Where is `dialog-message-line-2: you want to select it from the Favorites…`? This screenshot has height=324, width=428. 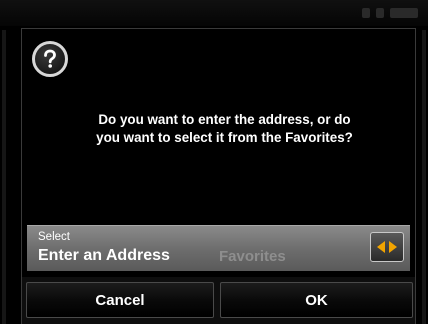
dialog-message-line-2: you want to select it from the Favorites… is located at coordinates (224, 137).